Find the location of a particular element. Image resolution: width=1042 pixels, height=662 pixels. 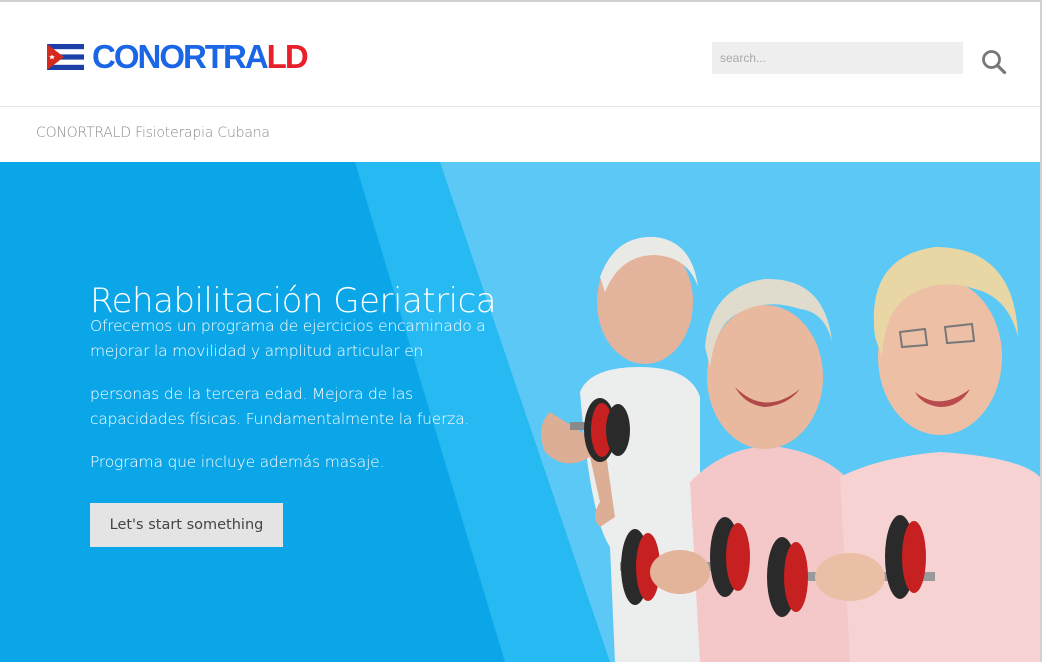

magnifier-icon is located at coordinates (994, 62).